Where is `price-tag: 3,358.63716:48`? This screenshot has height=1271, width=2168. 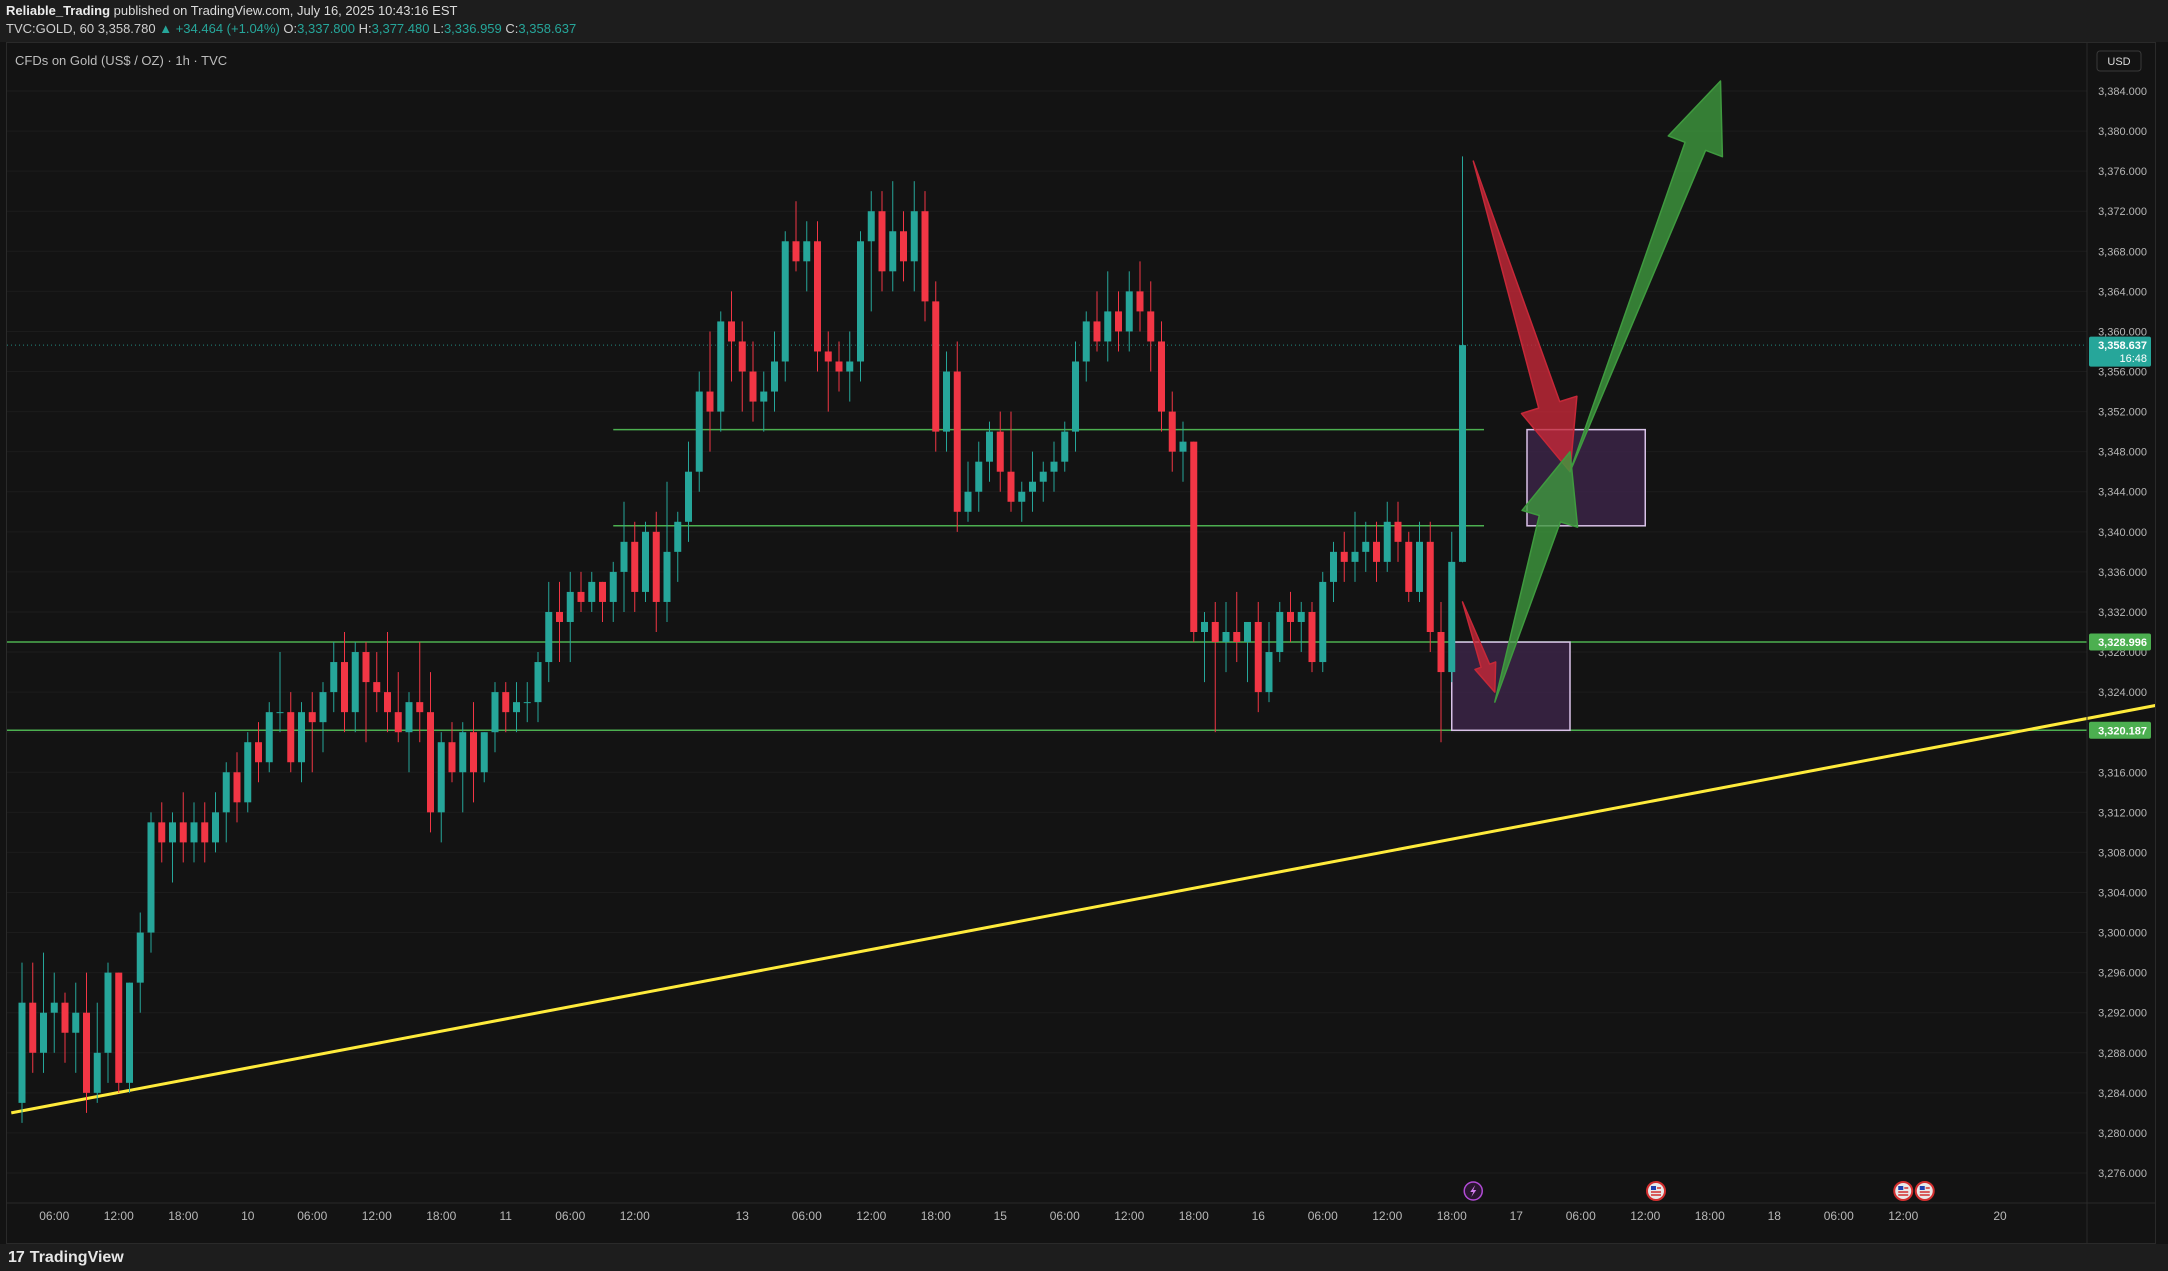 price-tag: 3,358.63716:48 is located at coordinates (2120, 351).